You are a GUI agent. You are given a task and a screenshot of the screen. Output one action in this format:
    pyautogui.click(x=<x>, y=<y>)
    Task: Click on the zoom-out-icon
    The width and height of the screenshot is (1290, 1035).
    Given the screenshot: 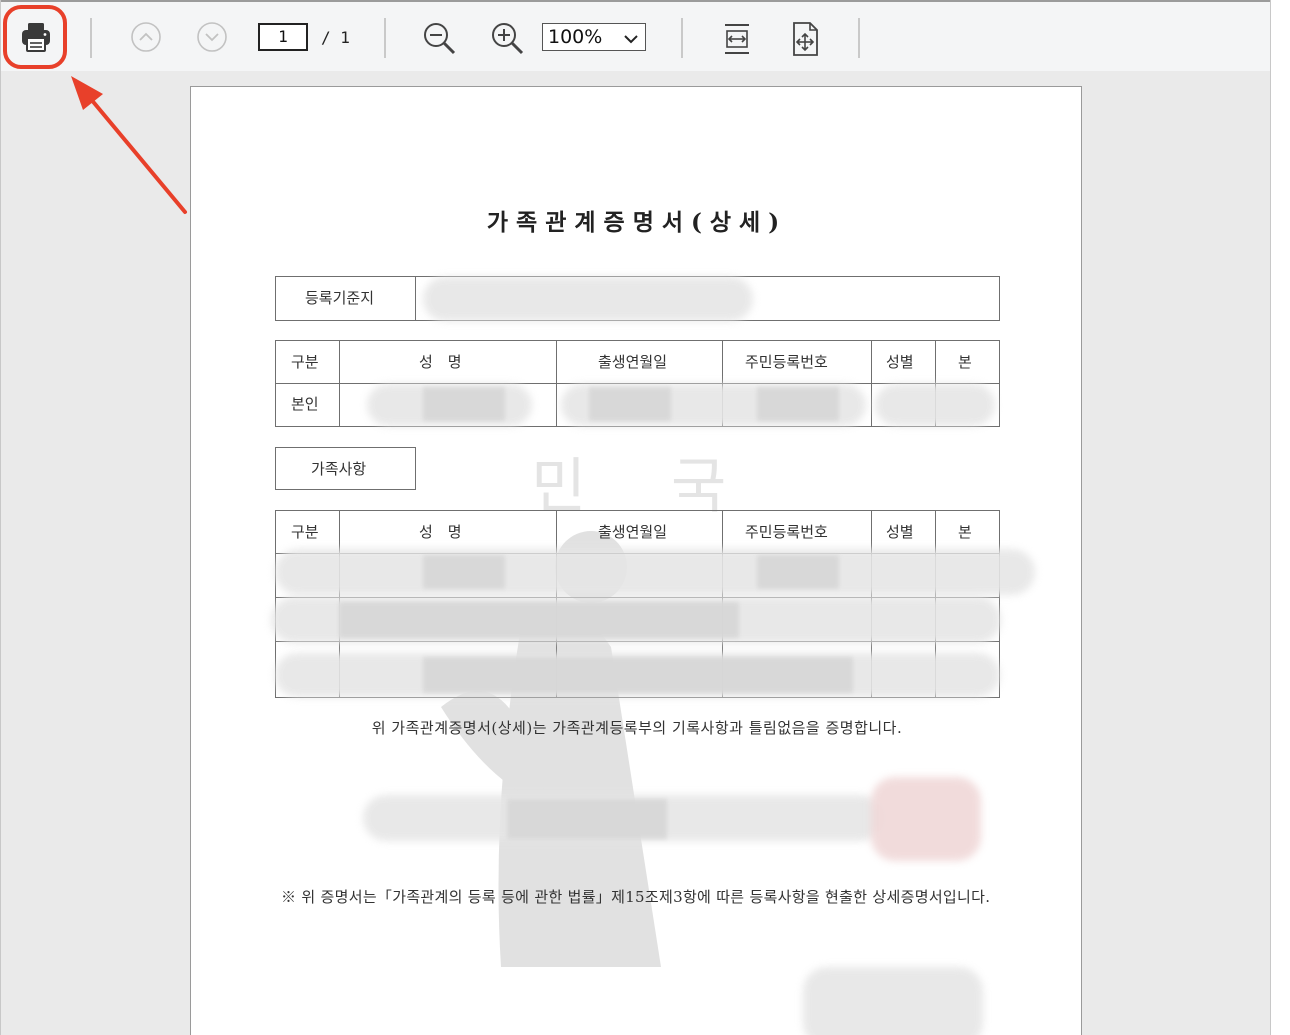 What is the action you would take?
    pyautogui.click(x=440, y=39)
    